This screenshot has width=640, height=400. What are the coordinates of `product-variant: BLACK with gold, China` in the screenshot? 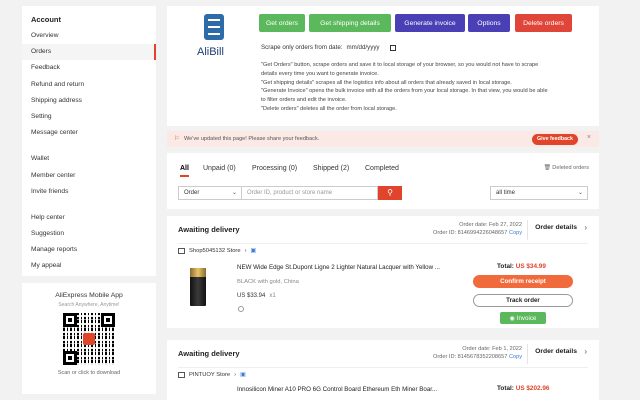 It's located at (268, 282).